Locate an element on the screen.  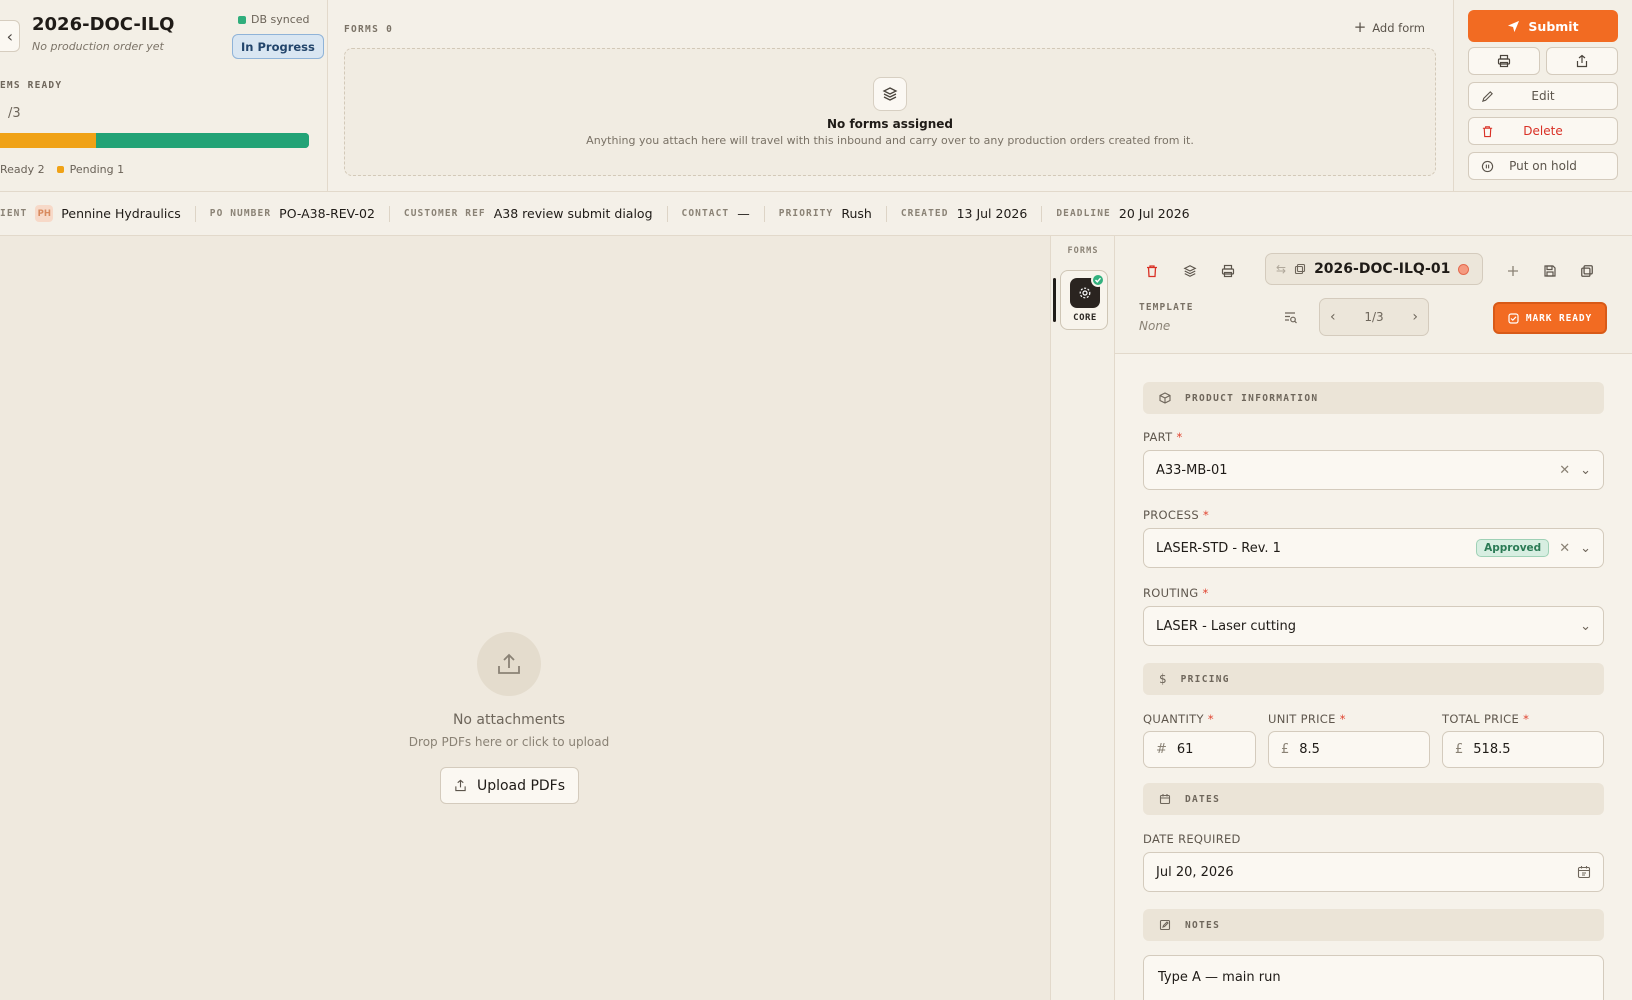
box-icon is located at coordinates (1165, 398).